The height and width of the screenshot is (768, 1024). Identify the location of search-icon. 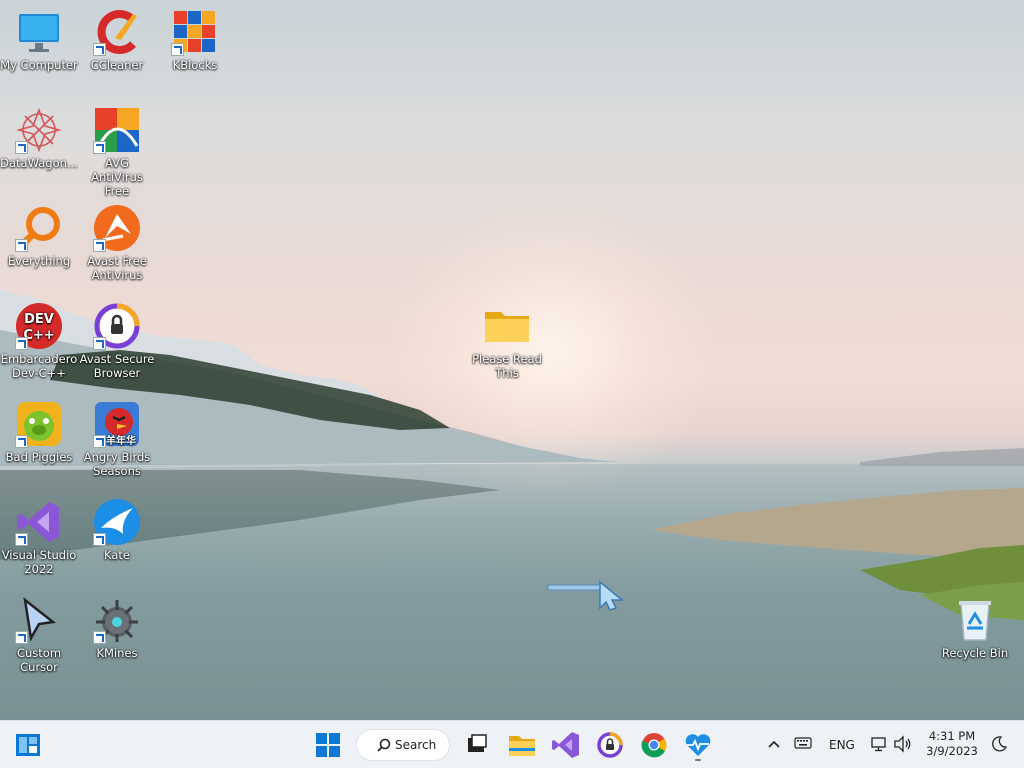
(384, 745).